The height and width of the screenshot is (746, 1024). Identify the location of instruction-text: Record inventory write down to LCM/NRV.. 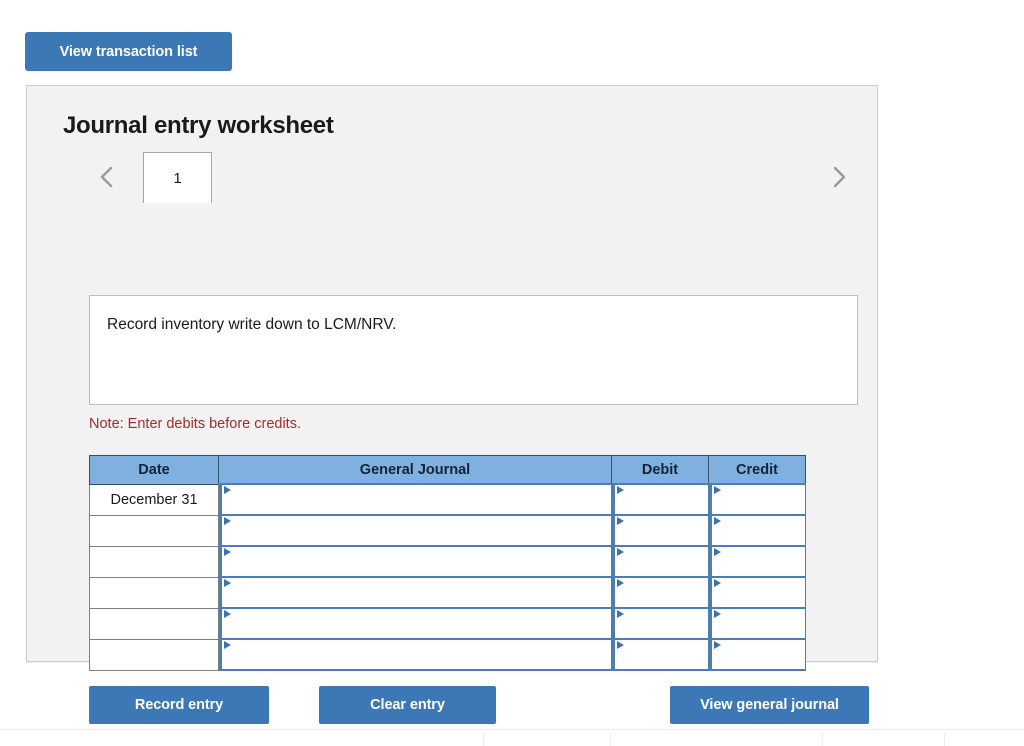
(252, 324).